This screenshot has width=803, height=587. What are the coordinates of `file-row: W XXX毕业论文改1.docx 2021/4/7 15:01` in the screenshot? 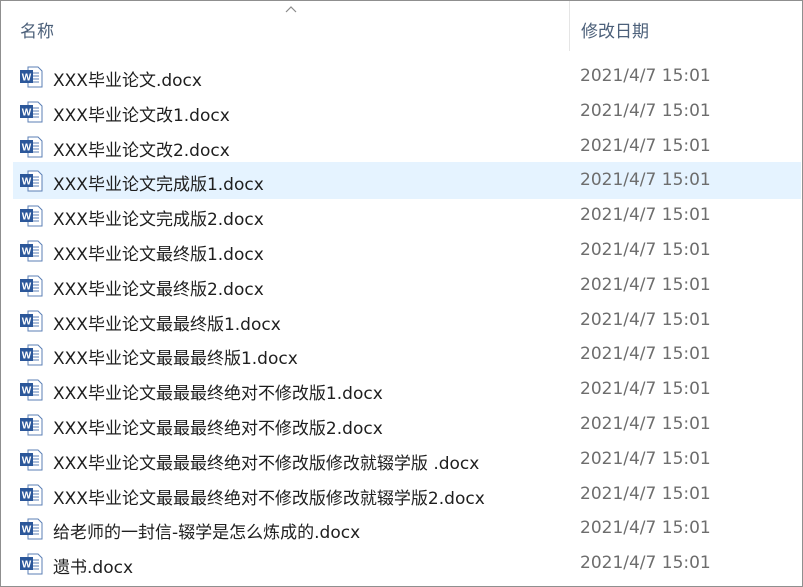 It's located at (407, 111).